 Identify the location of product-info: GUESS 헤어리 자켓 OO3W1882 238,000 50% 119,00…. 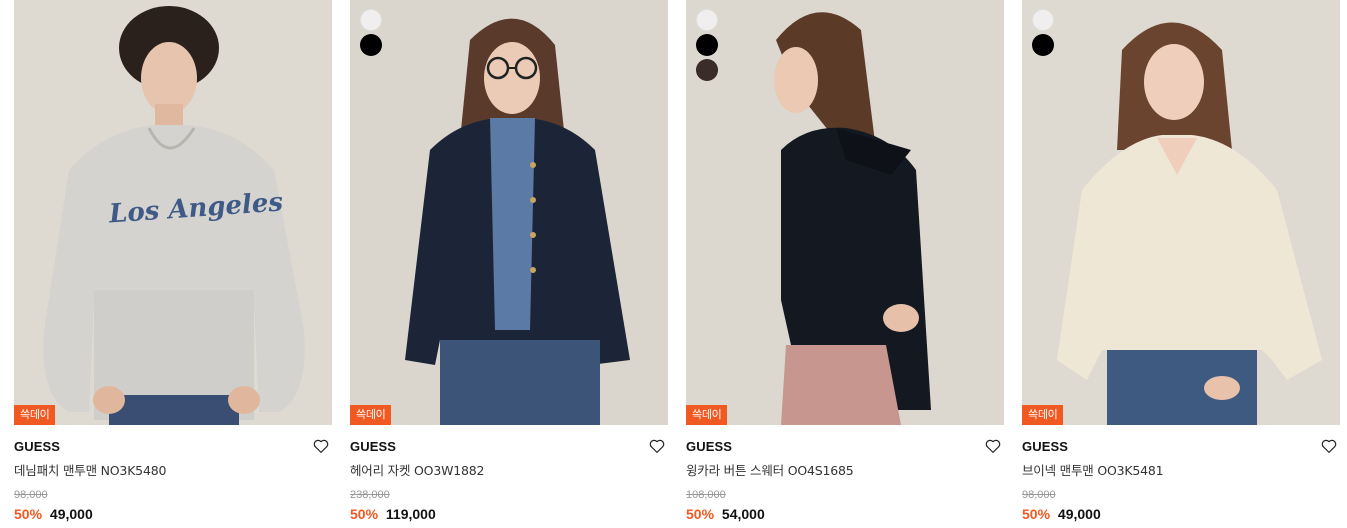
(509, 474).